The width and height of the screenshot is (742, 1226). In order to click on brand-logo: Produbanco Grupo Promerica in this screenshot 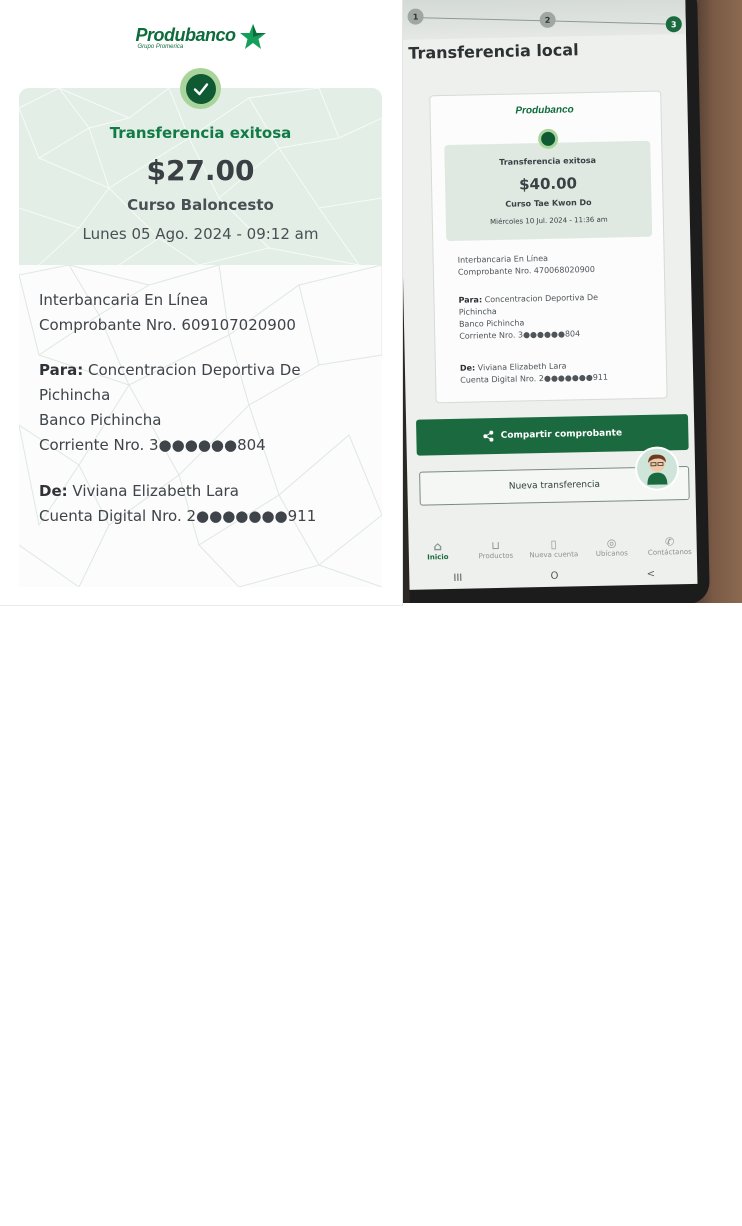, I will do `click(201, 37)`.